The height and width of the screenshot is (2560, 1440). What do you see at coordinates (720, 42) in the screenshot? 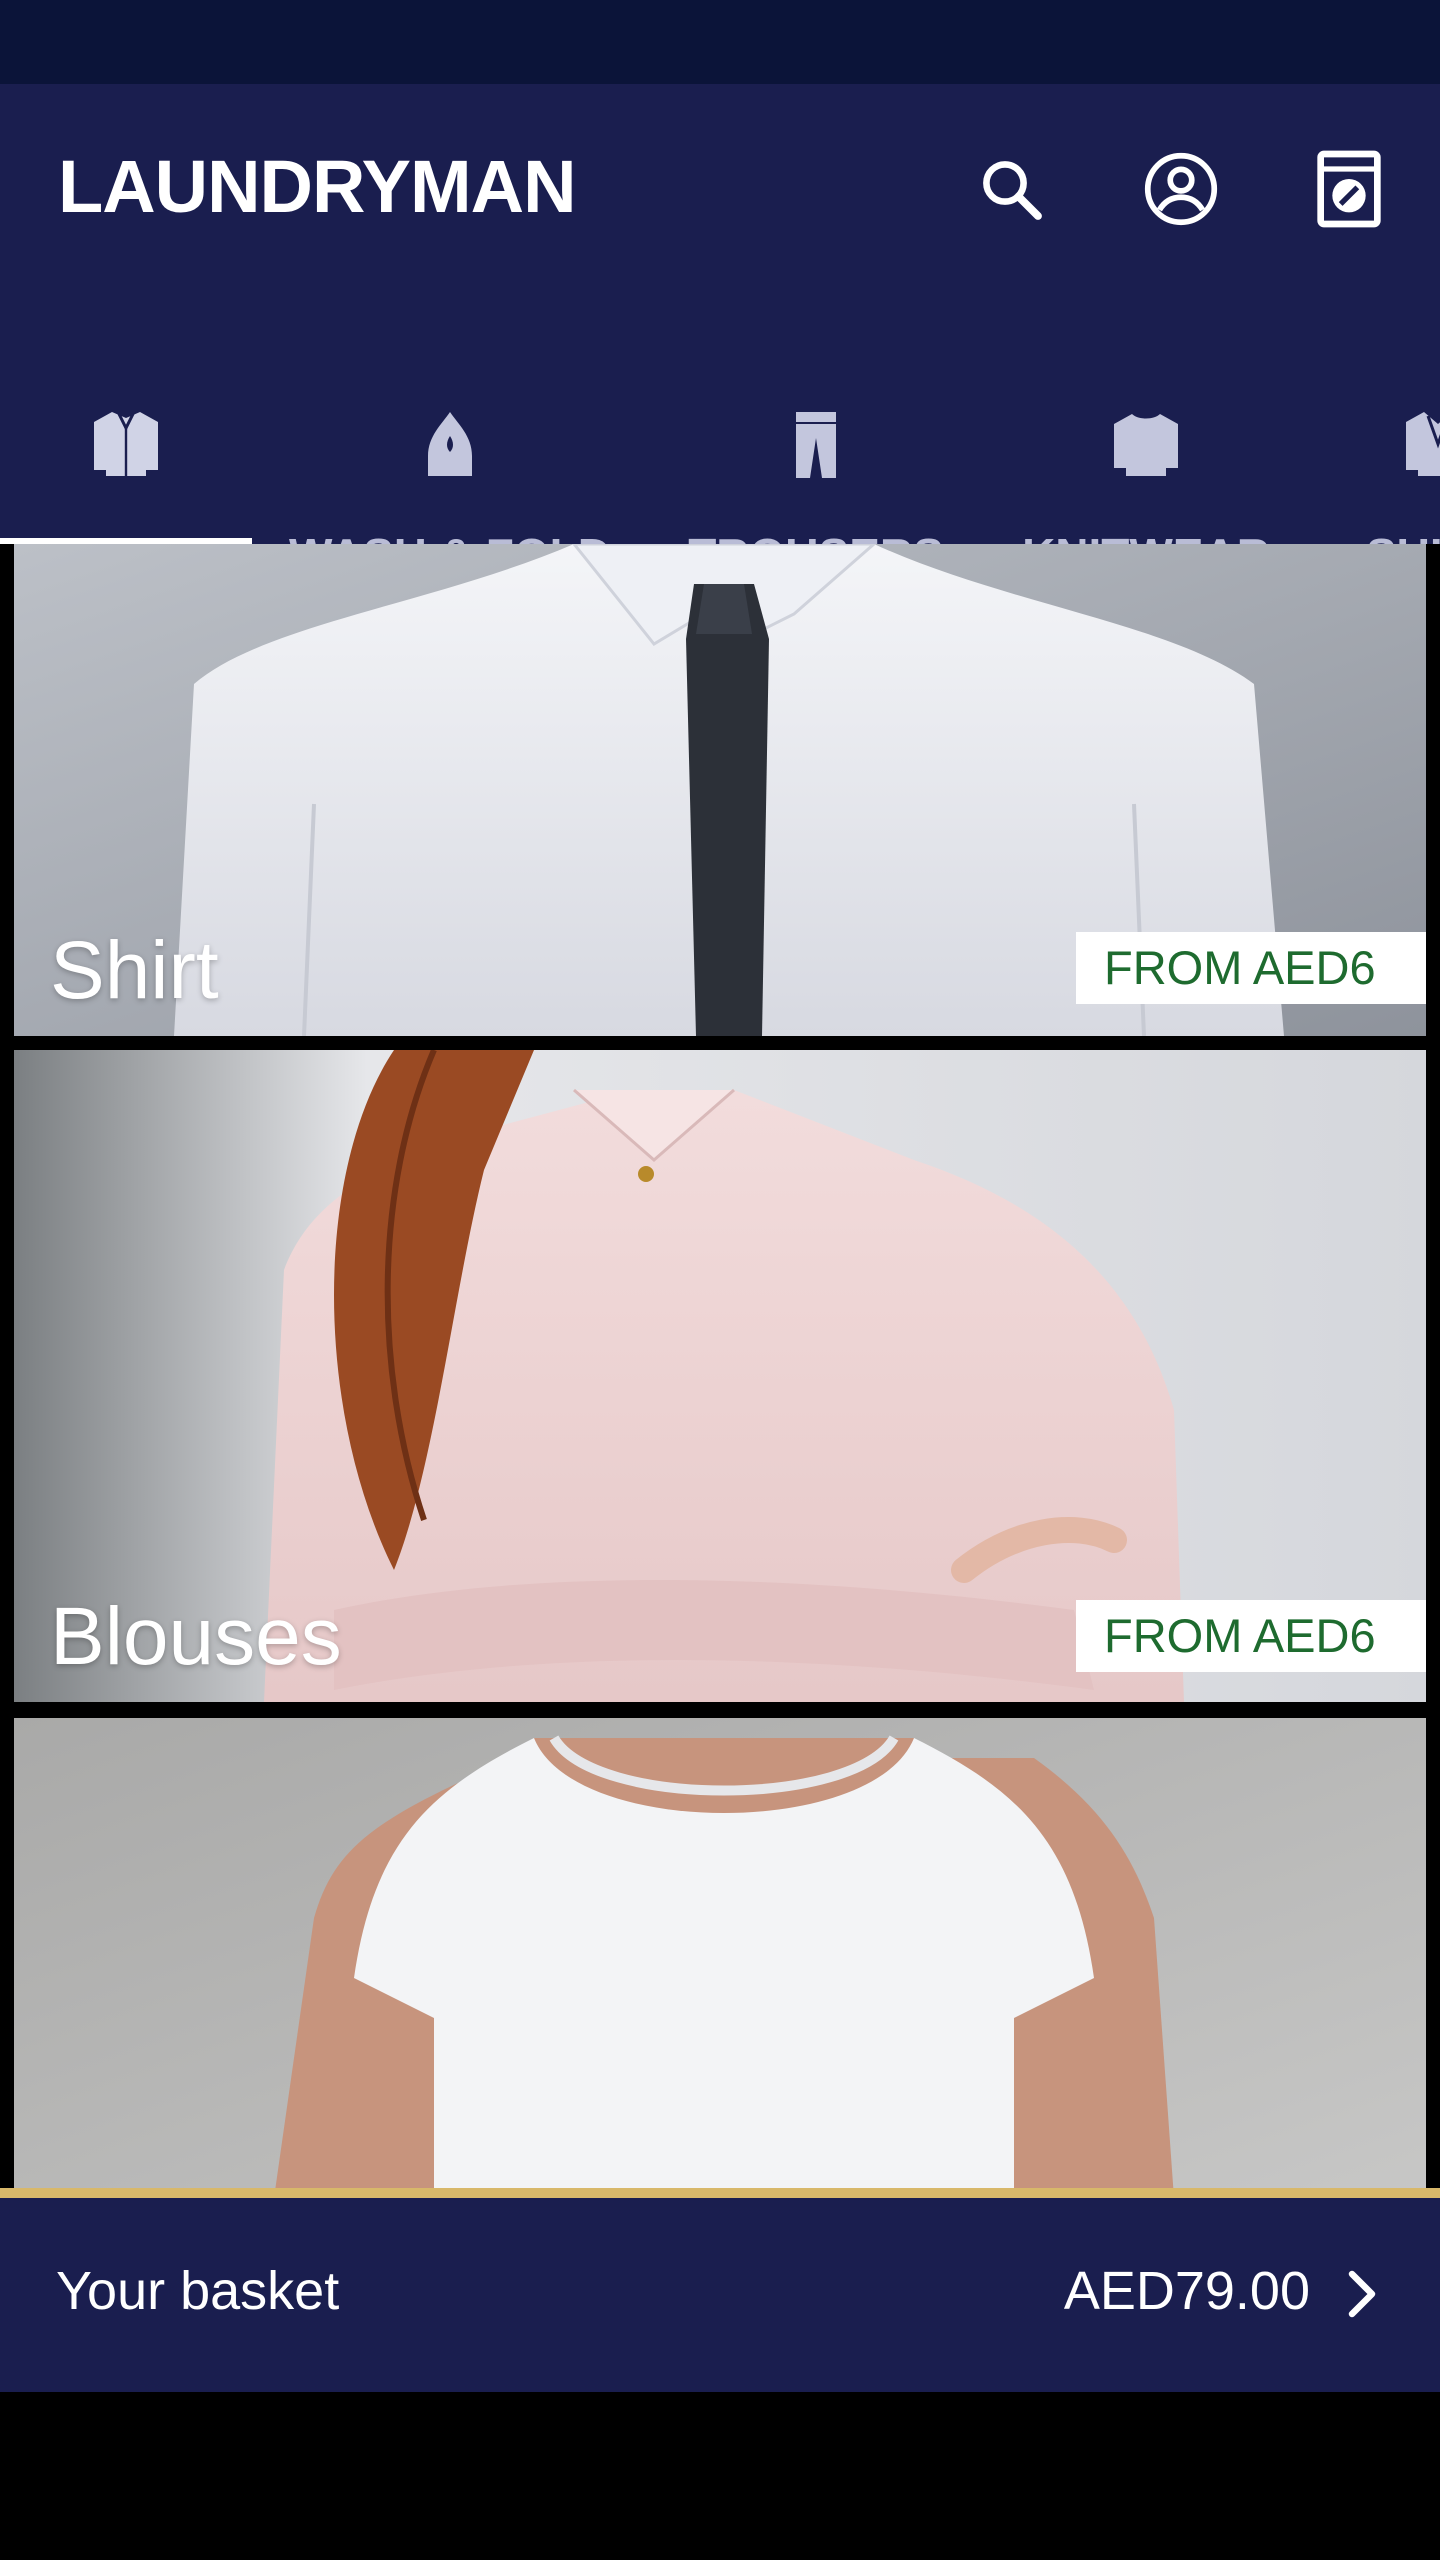
I see `status-bar` at bounding box center [720, 42].